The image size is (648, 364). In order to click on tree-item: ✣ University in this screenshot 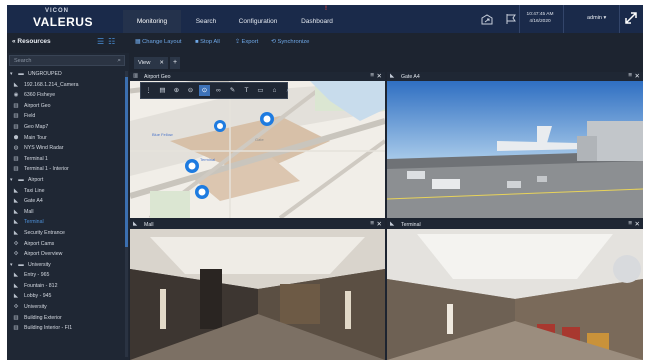, I will do `click(66, 307)`.